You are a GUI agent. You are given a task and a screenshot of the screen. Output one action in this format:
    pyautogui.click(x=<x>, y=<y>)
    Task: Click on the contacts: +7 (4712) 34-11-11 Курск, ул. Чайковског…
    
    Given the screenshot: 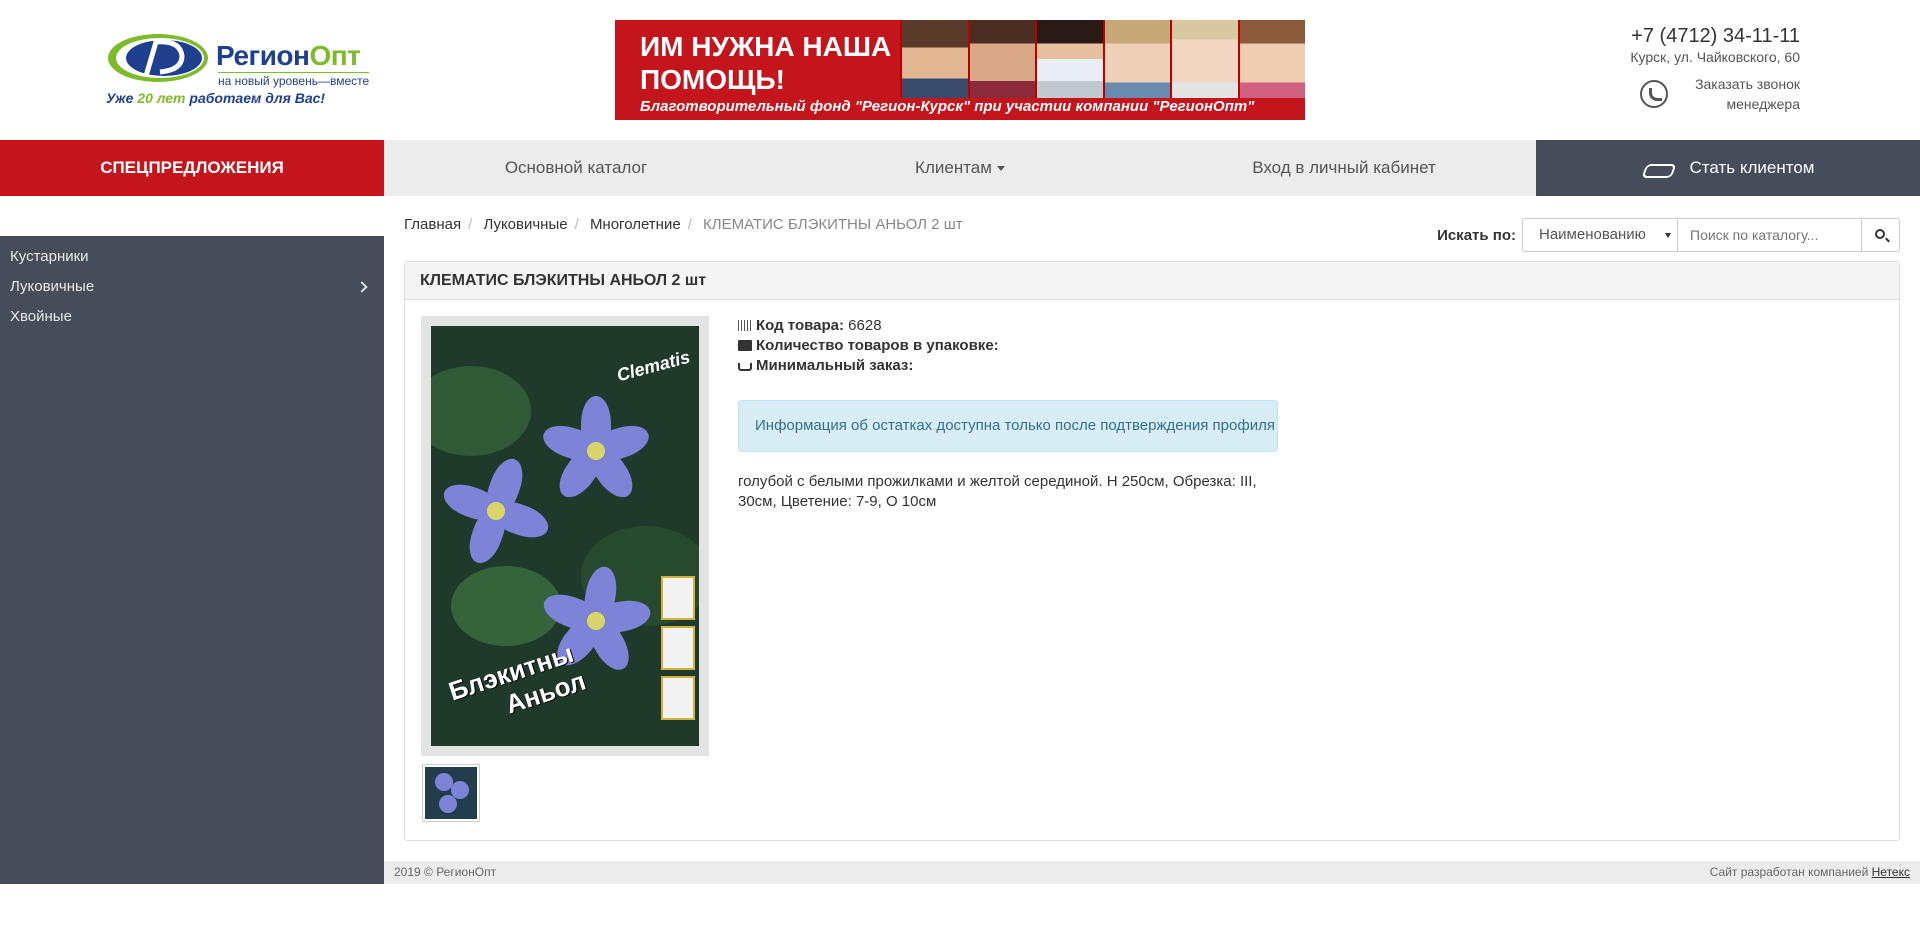 What is the action you would take?
    pyautogui.click(x=1715, y=45)
    